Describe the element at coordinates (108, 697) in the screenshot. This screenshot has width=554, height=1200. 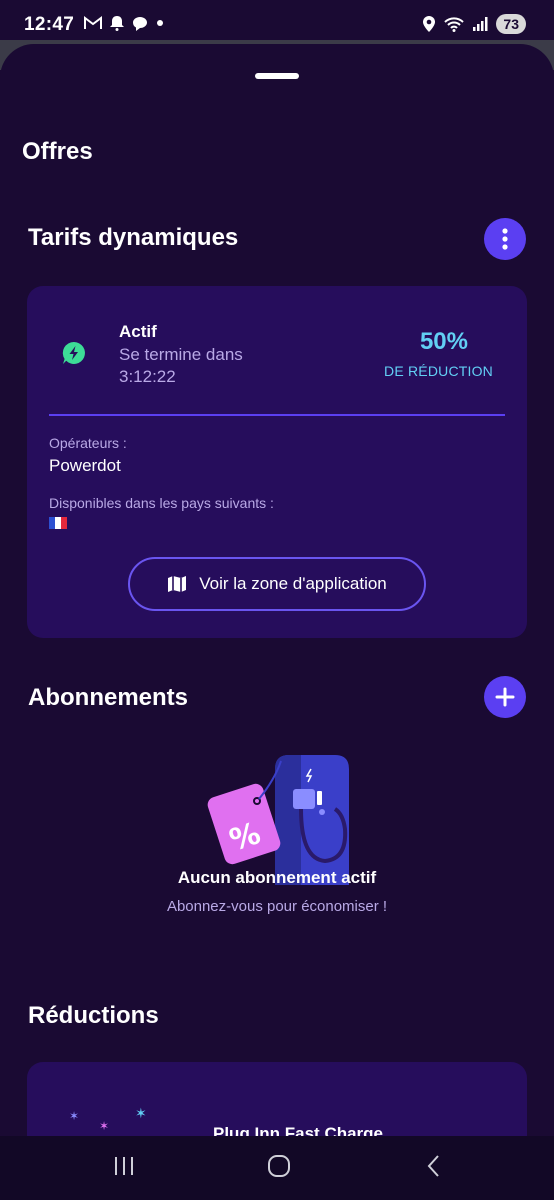
I see `section-title-subscriptions: Abonnements` at that location.